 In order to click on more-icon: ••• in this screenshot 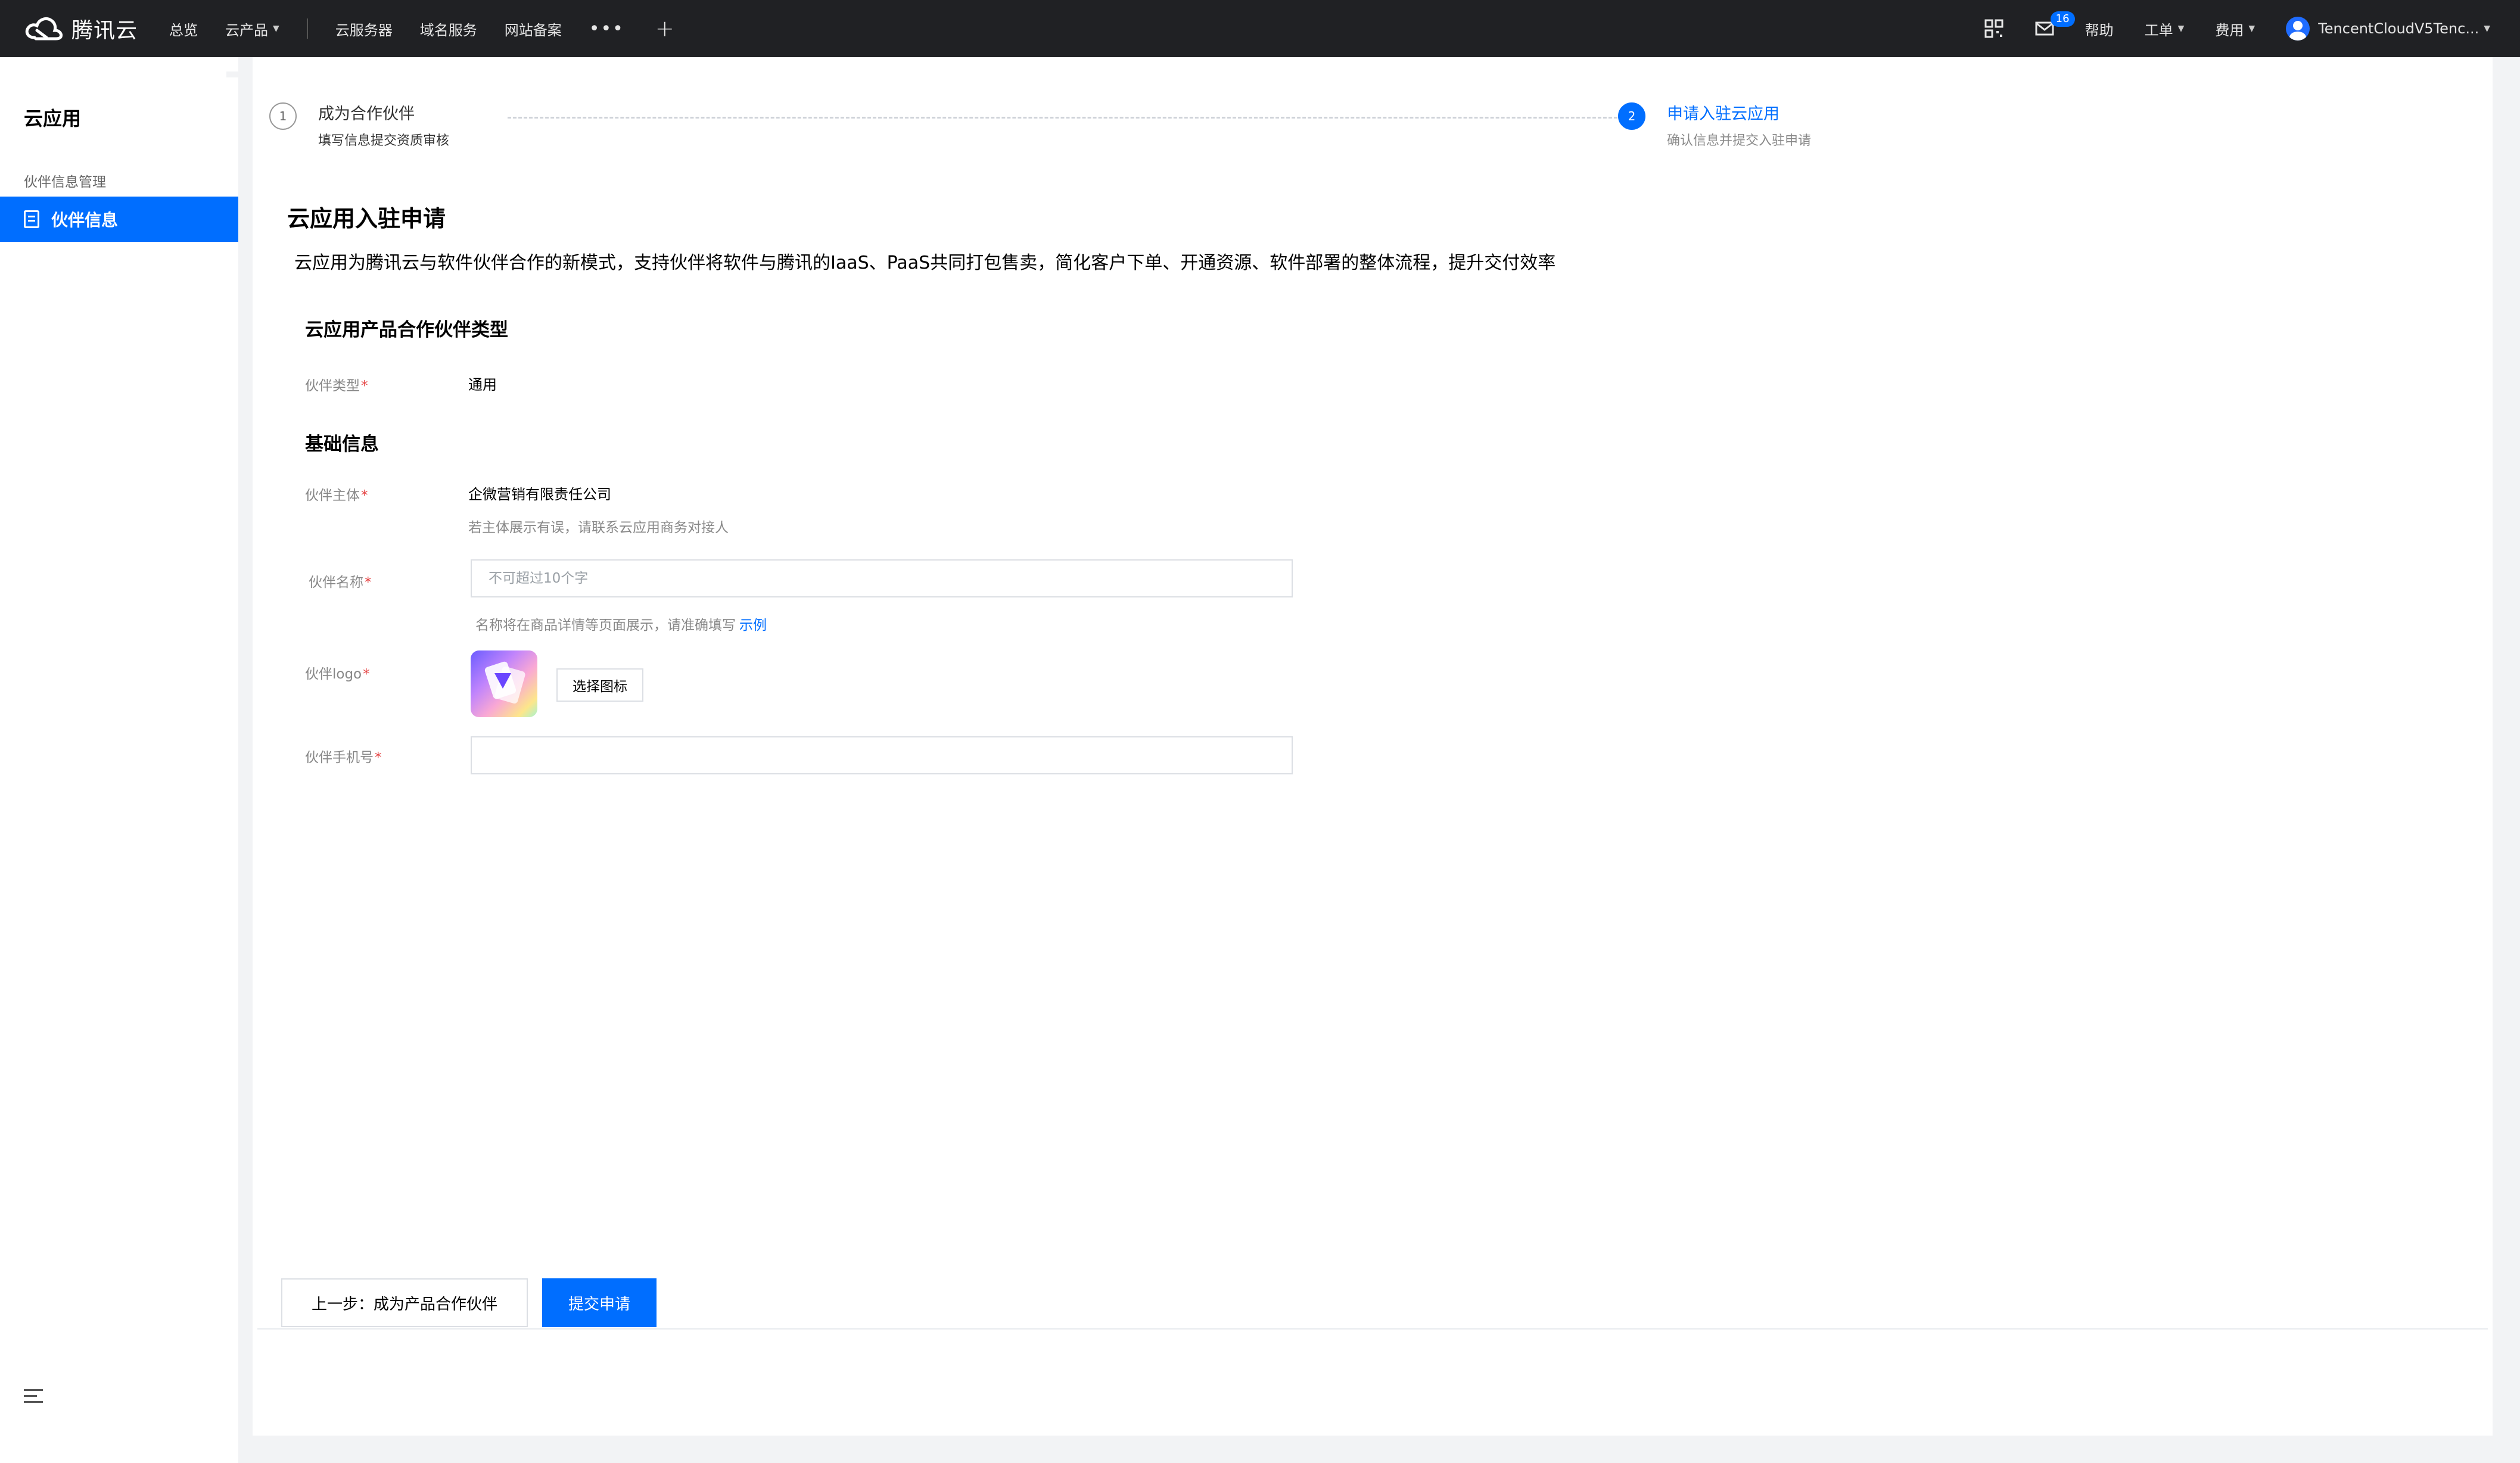, I will do `click(606, 28)`.